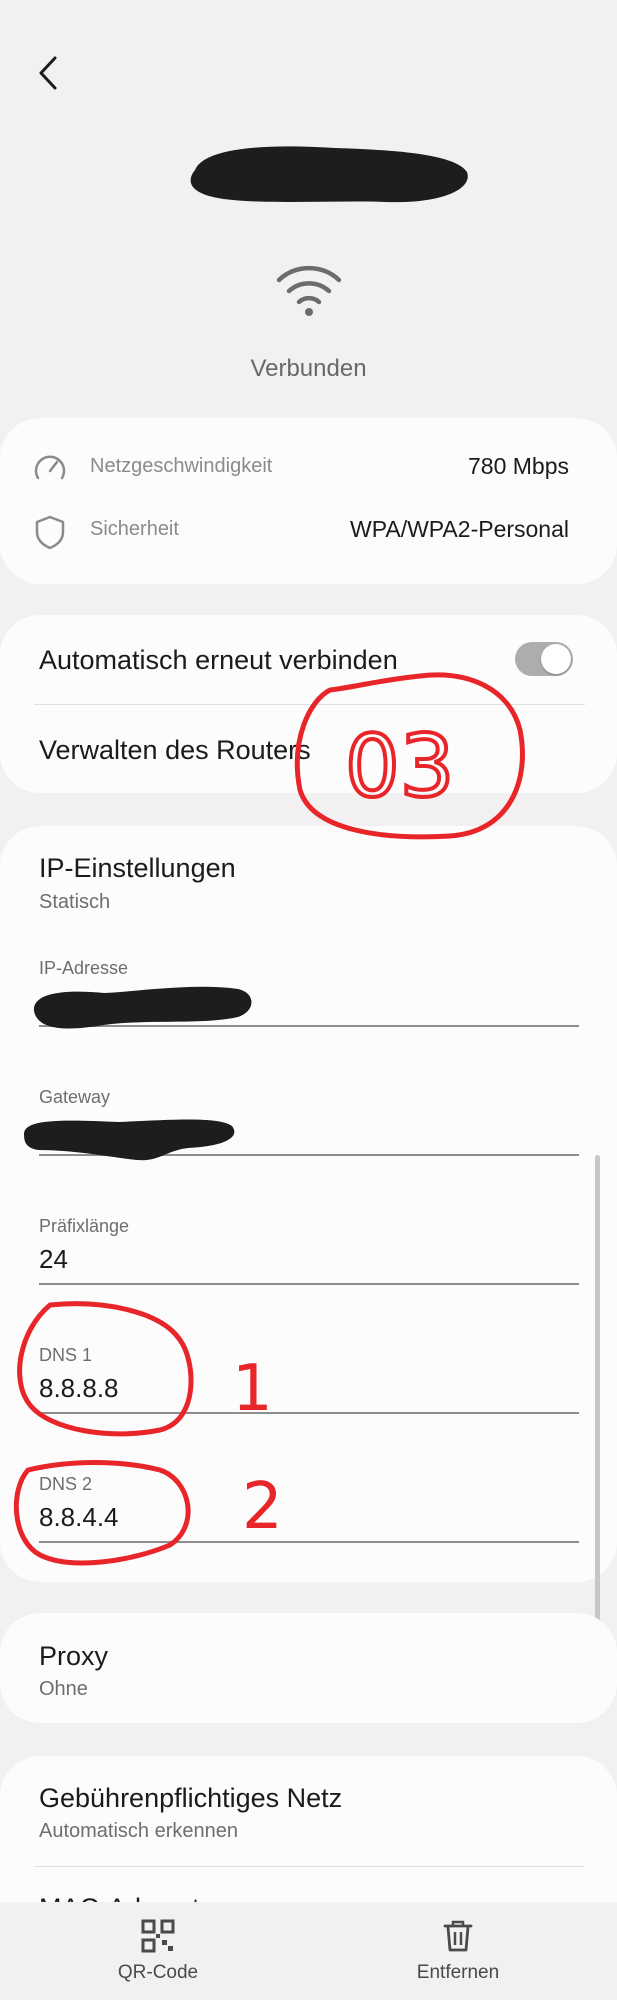 This screenshot has height=2000, width=617. What do you see at coordinates (50, 532) in the screenshot?
I see `shield-icon` at bounding box center [50, 532].